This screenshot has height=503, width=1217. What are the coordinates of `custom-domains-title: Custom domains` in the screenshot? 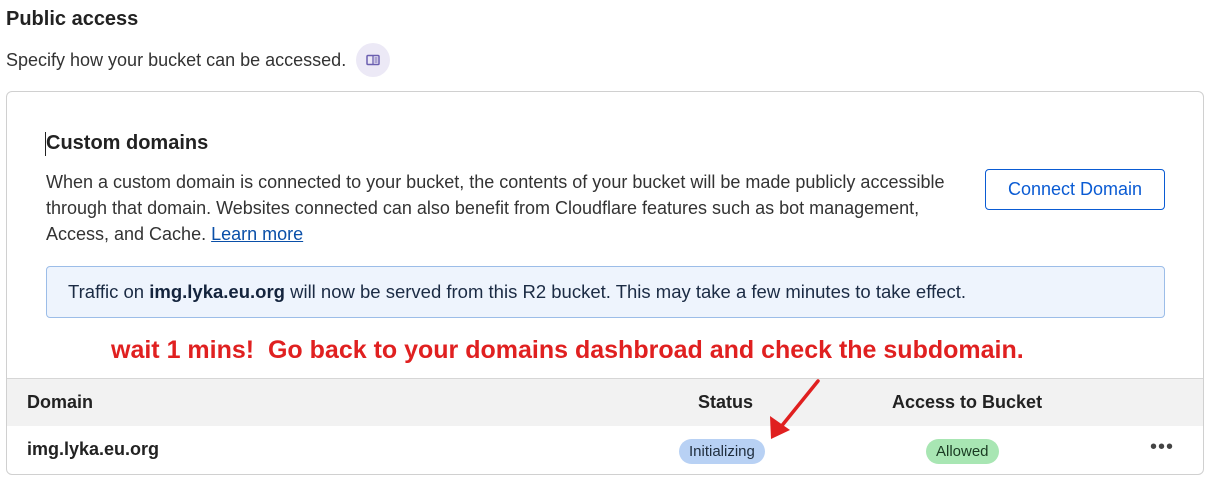 It's located at (127, 143).